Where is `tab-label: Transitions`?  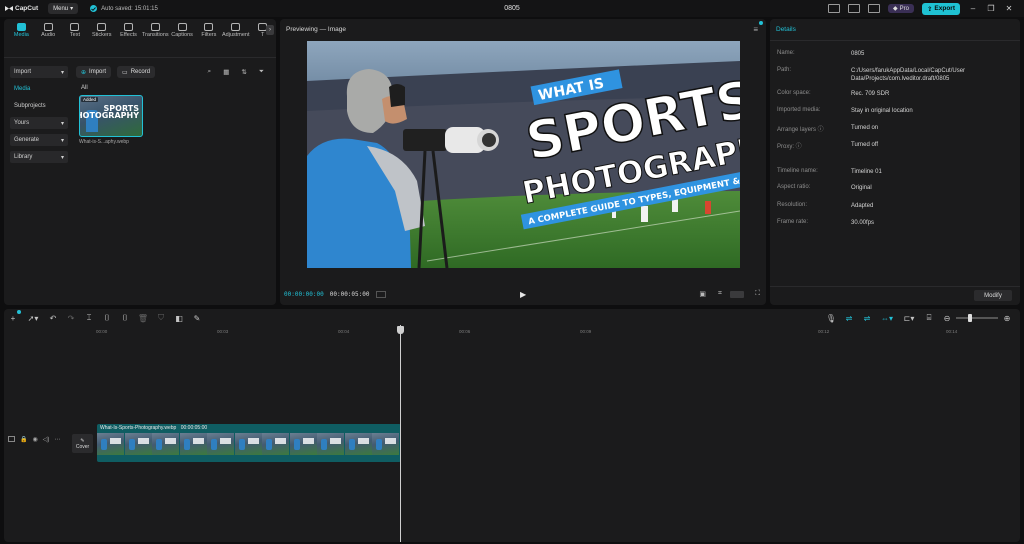 tab-label: Transitions is located at coordinates (155, 35).